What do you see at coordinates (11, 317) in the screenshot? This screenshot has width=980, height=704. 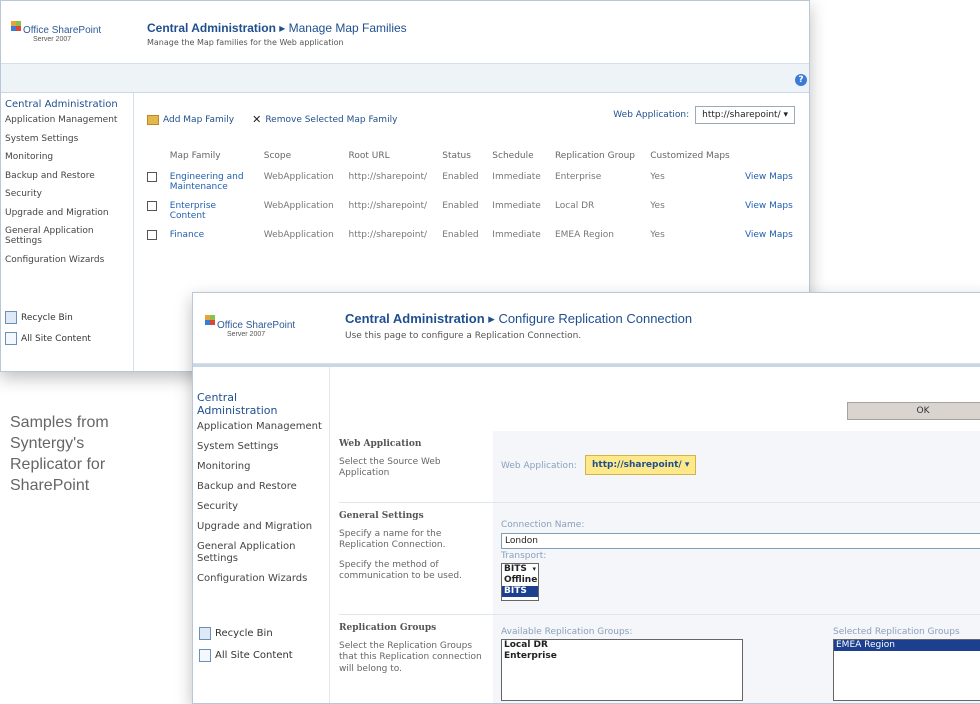 I see `recycle-bin-icon` at bounding box center [11, 317].